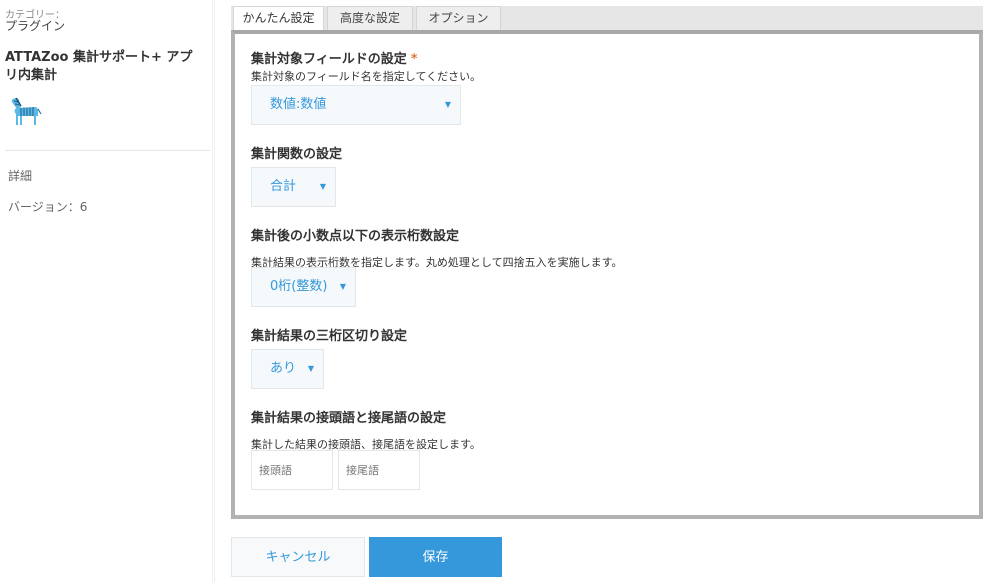 The height and width of the screenshot is (582, 987). I want to click on affix-setting-title: 集計結果の接頭語と接尾語の設定, so click(349, 418).